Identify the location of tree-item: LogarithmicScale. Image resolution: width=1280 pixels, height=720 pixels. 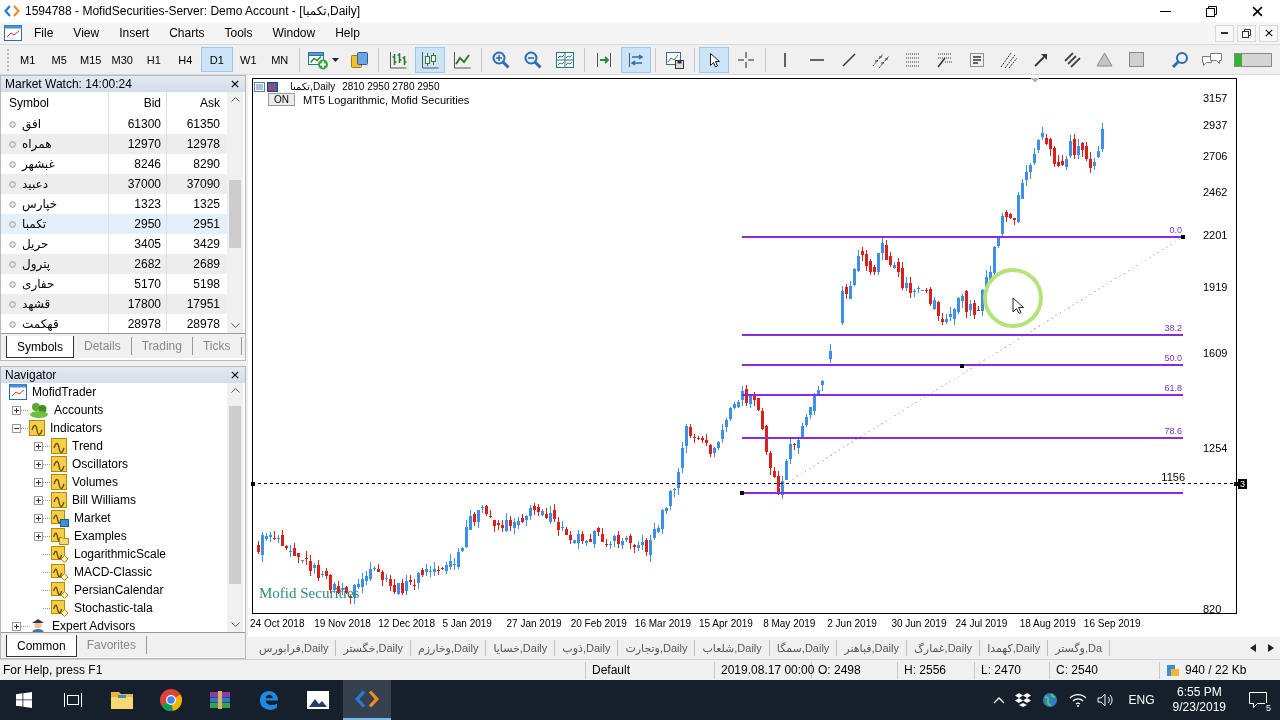
(120, 554).